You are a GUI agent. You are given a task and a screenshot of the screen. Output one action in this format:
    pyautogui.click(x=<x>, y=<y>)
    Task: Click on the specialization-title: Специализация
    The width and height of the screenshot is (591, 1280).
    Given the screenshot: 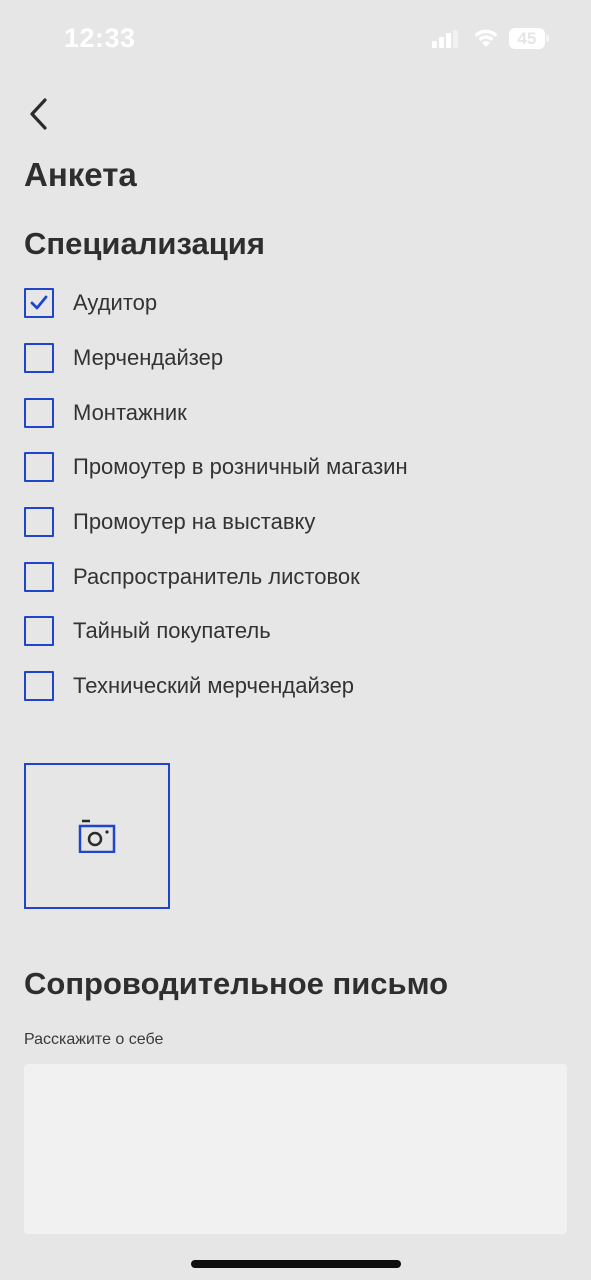 What is the action you would take?
    pyautogui.click(x=144, y=243)
    